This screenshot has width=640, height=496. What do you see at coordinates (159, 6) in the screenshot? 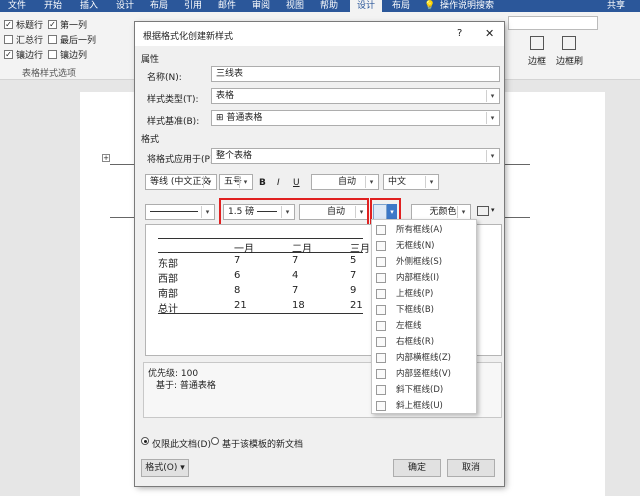
I see `tab-layout: 布局` at bounding box center [159, 6].